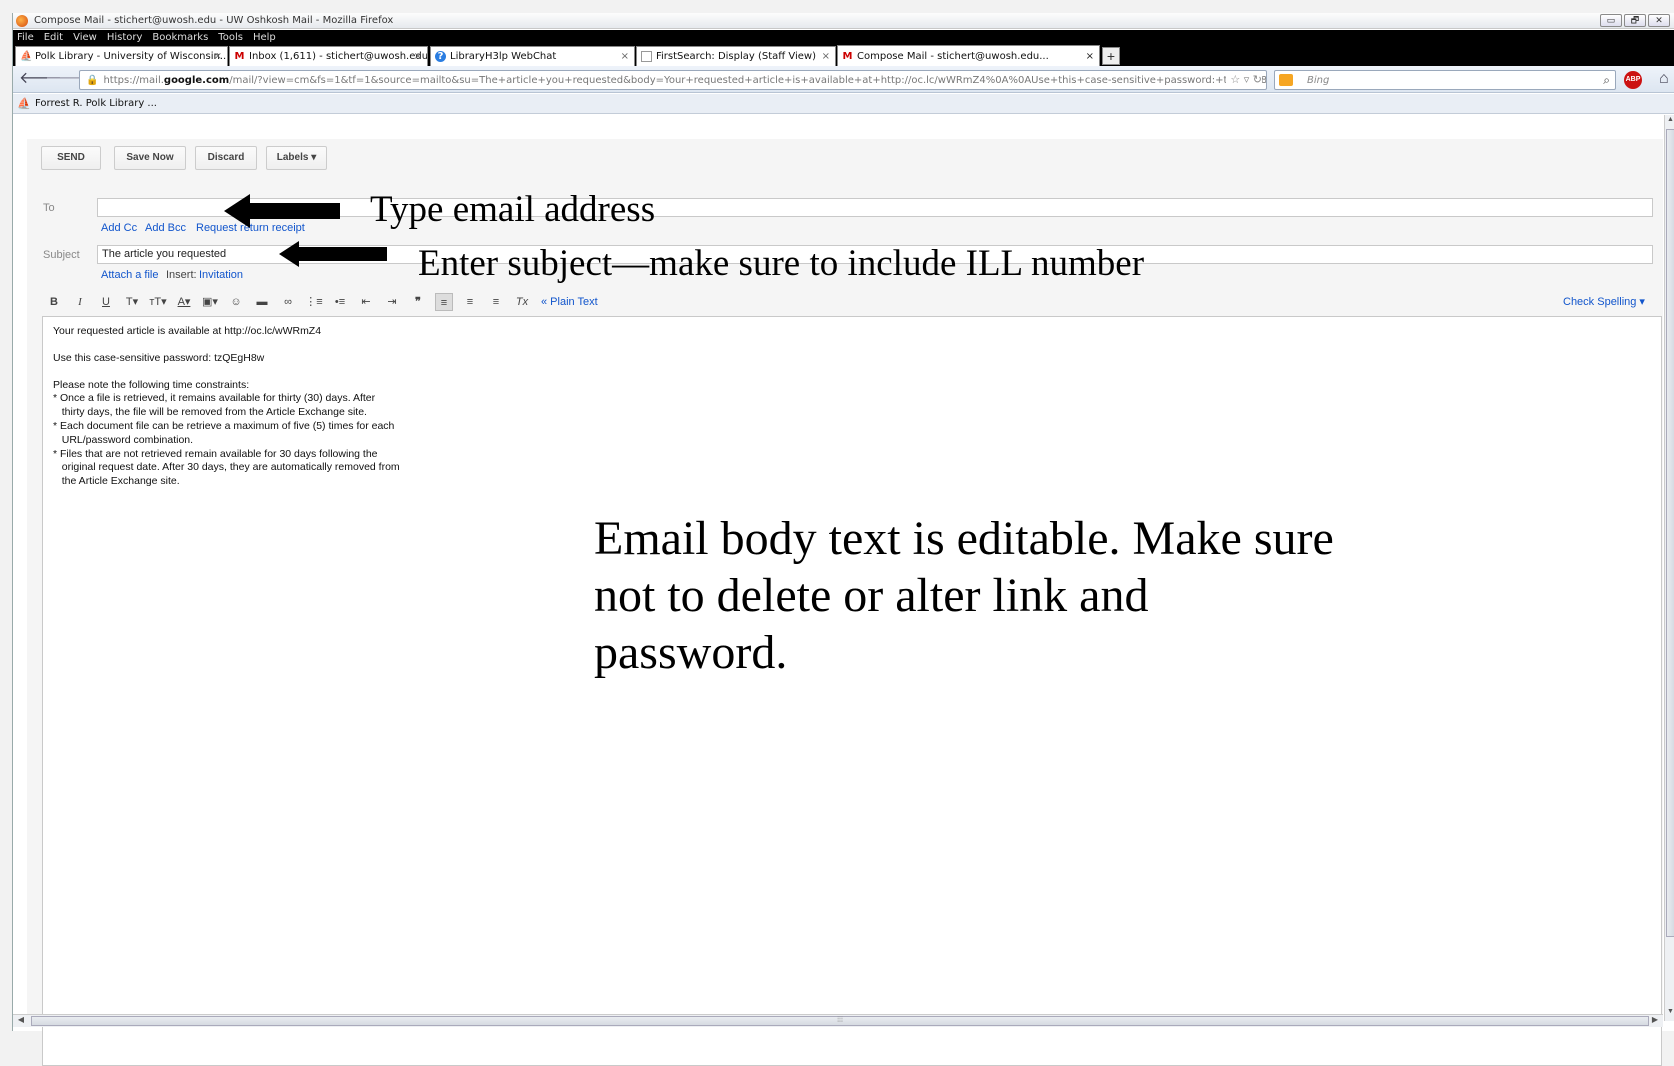 The height and width of the screenshot is (1066, 1674). I want to click on highlight-color-icon: ▣▾, so click(210, 302).